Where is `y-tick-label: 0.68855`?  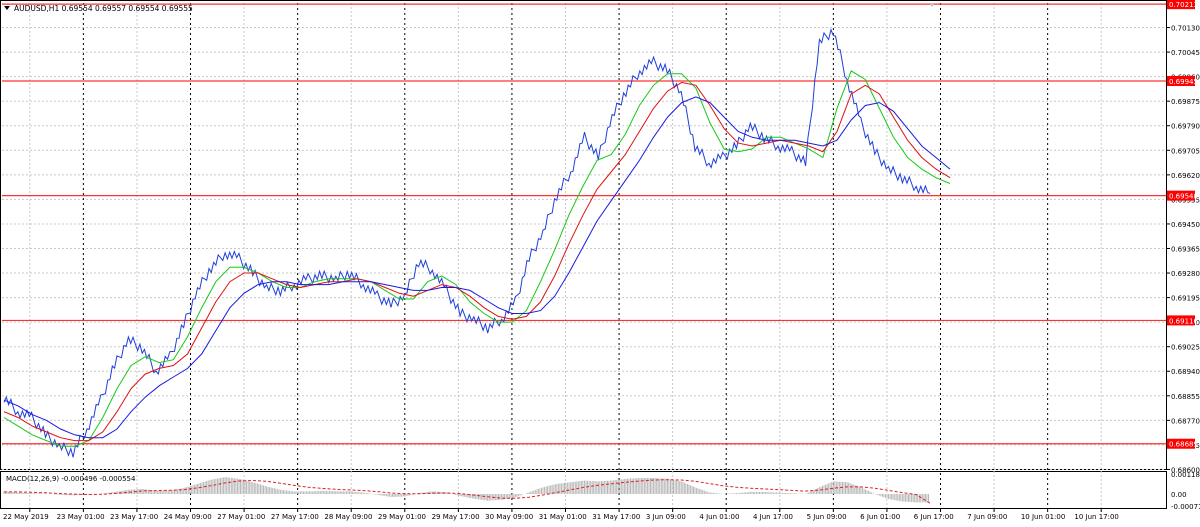
y-tick-label: 0.68855 is located at coordinates (1185, 397).